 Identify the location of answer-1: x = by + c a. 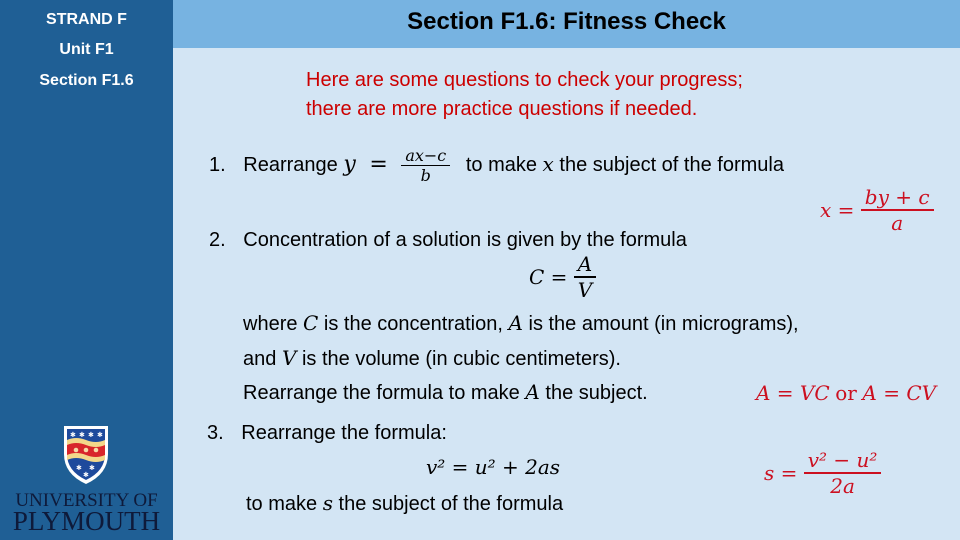
(877, 210).